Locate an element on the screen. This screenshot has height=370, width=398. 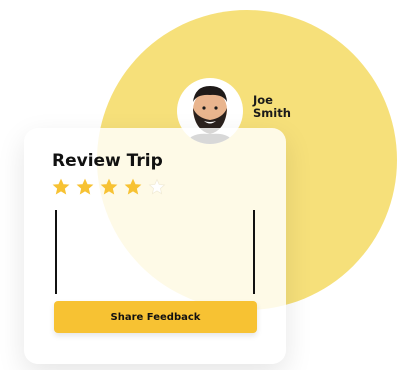
star-empty-icon is located at coordinates (157, 187).